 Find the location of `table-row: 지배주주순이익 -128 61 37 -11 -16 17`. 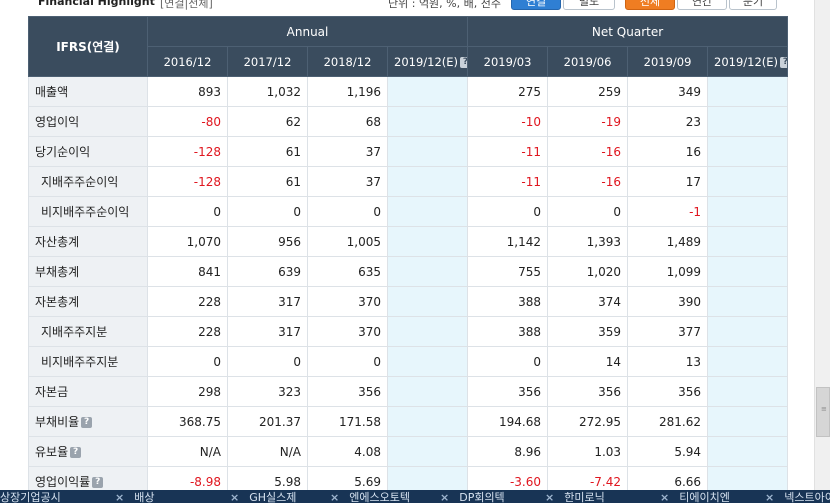

table-row: 지배주주순이익 -128 61 37 -11 -16 17 is located at coordinates (408, 181).